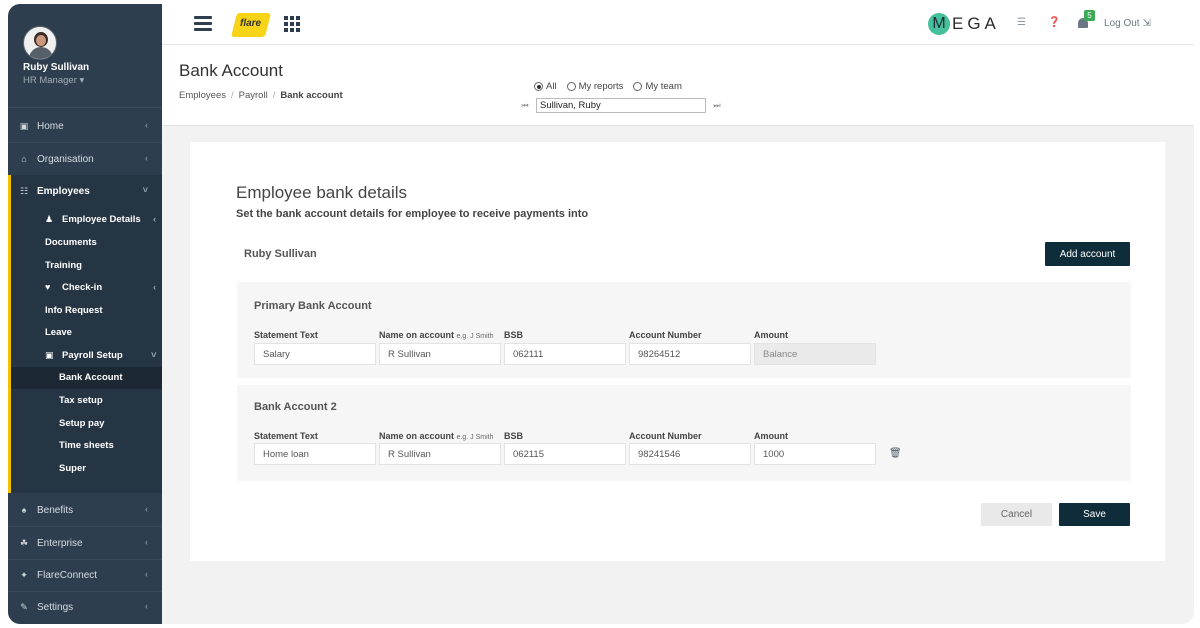 The width and height of the screenshot is (1200, 628). Describe the element at coordinates (101, 355) in the screenshot. I see `sidebar-item-payroll-setup: ▣ Payroll Setup ˅` at that location.